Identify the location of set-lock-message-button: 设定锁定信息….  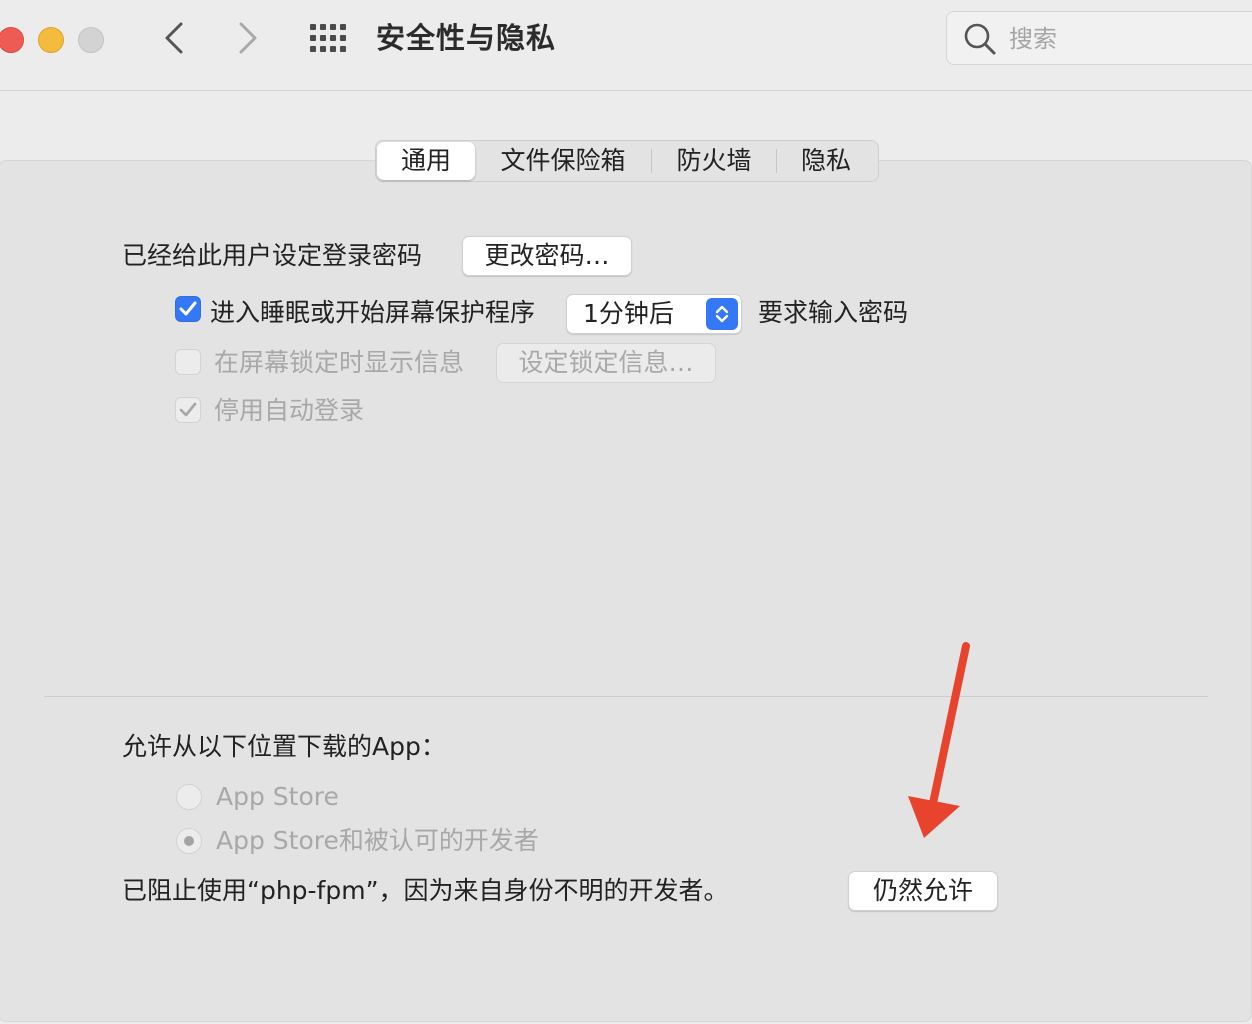
(606, 363).